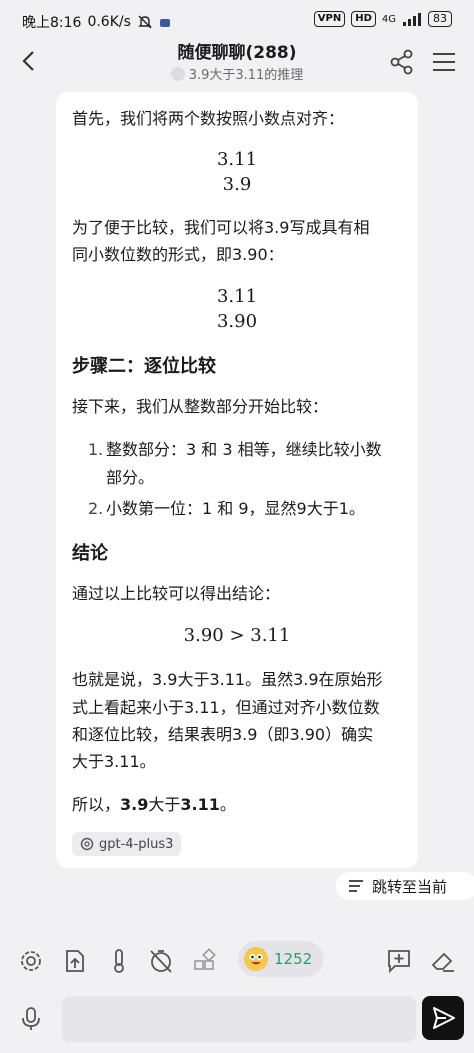 The height and width of the screenshot is (1053, 474). What do you see at coordinates (237, 20) in the screenshot?
I see `status-bar: 晚上8:16 0.6K/s VPN HD 4G 83` at bounding box center [237, 20].